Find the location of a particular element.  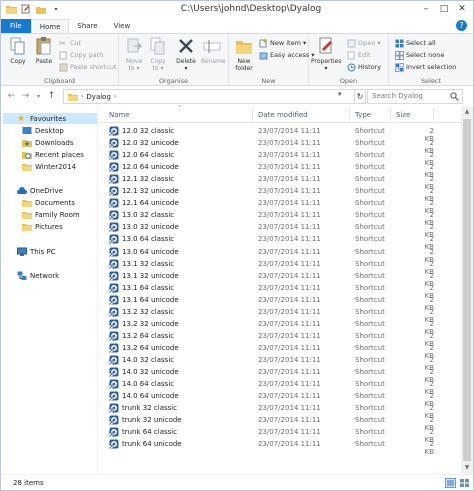

properties-button: Properties ▾ is located at coordinates (326, 54).